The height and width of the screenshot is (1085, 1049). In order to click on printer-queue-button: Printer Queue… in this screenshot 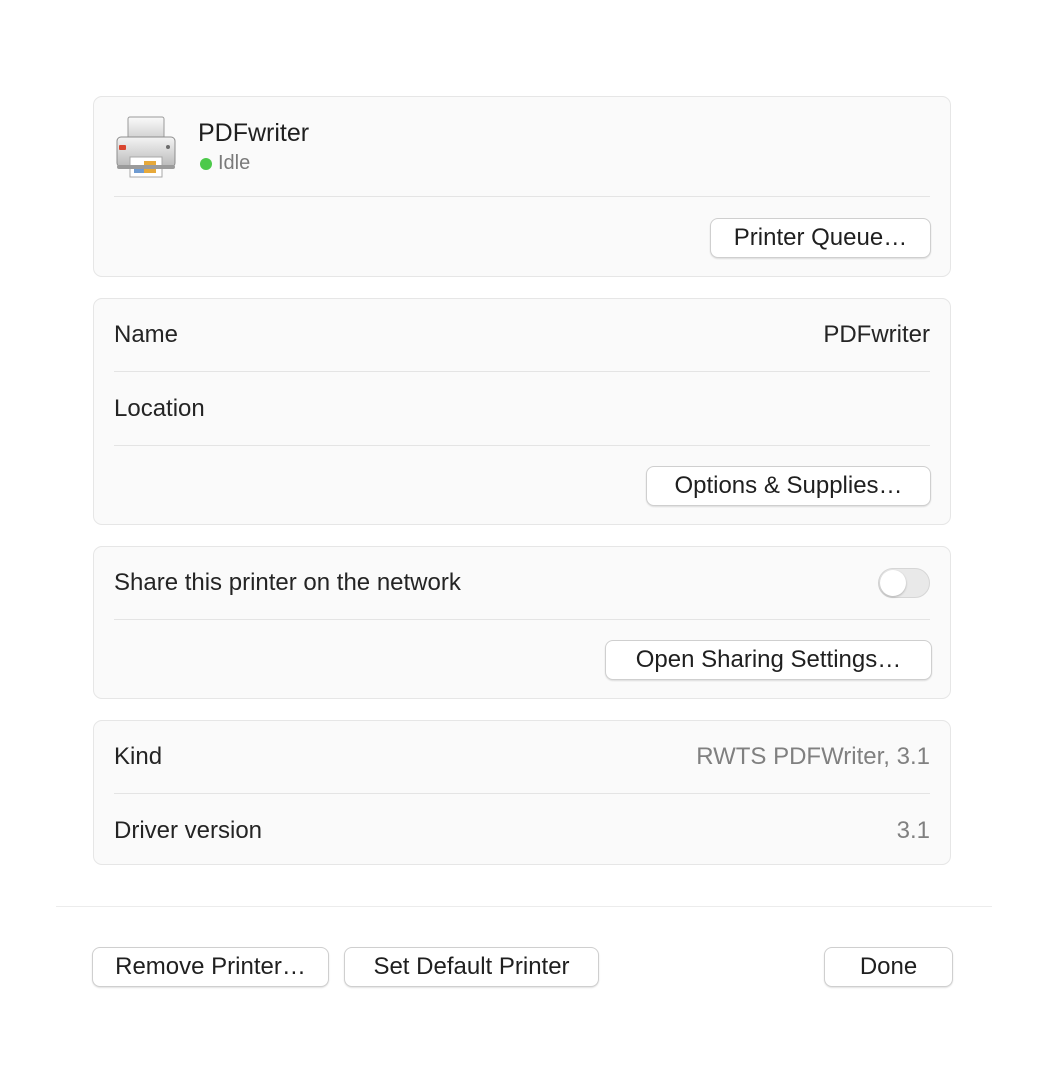, I will do `click(820, 238)`.